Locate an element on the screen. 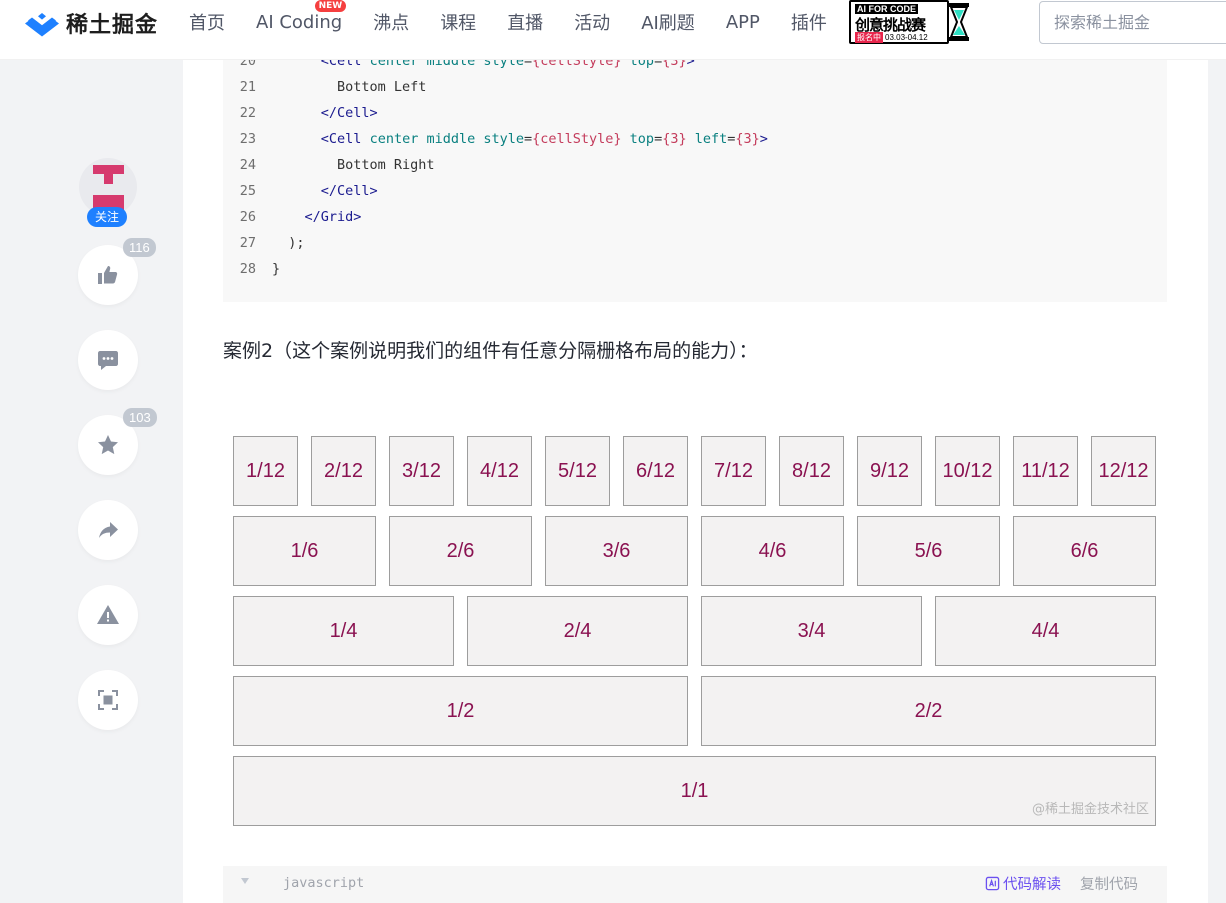 This screenshot has width=1226, height=903. collapse-caret-icon is located at coordinates (245, 881).